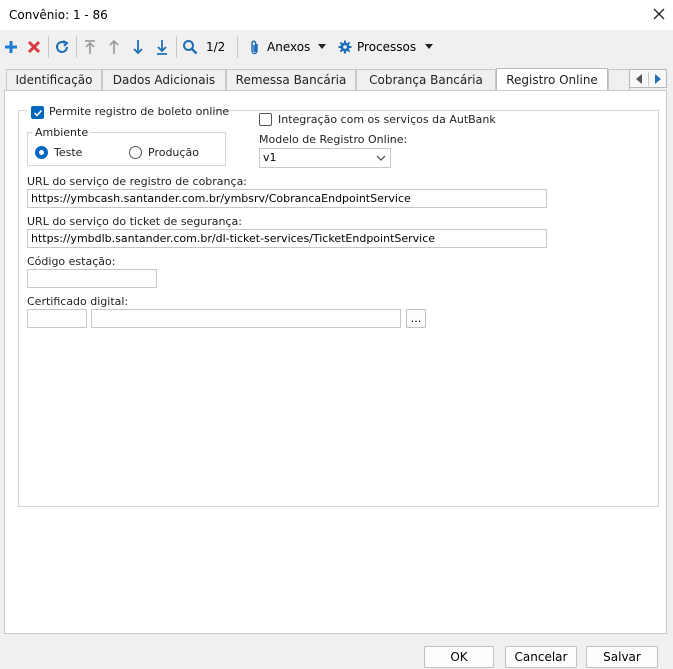 The height and width of the screenshot is (669, 673). What do you see at coordinates (68, 152) in the screenshot?
I see `ambiente-teste-label: Teste` at bounding box center [68, 152].